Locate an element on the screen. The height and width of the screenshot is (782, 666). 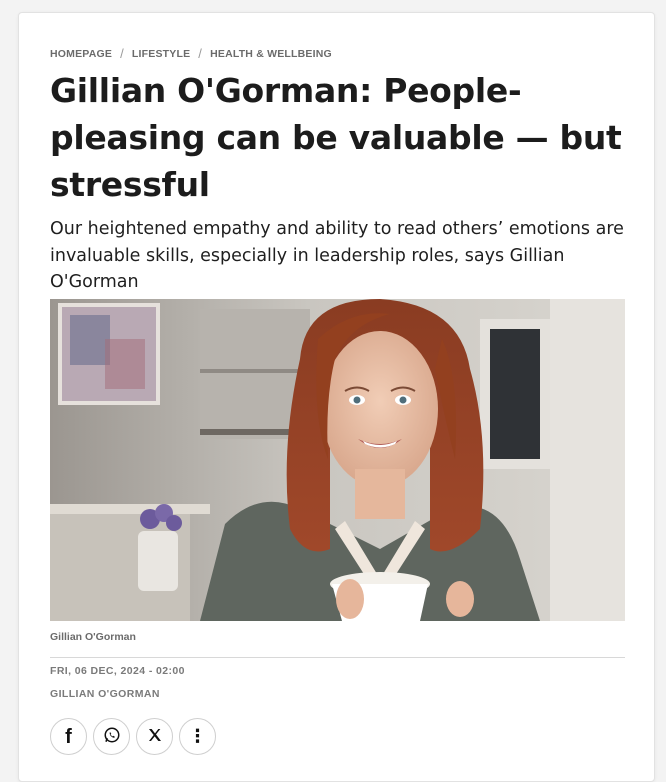
share-whatsapp-button is located at coordinates (111, 736).